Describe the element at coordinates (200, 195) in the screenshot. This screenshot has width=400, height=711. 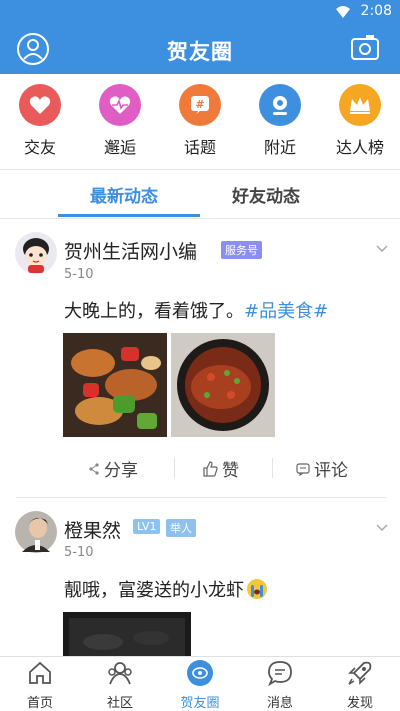
I see `feed-tabs: 最新动态 好友动态` at that location.